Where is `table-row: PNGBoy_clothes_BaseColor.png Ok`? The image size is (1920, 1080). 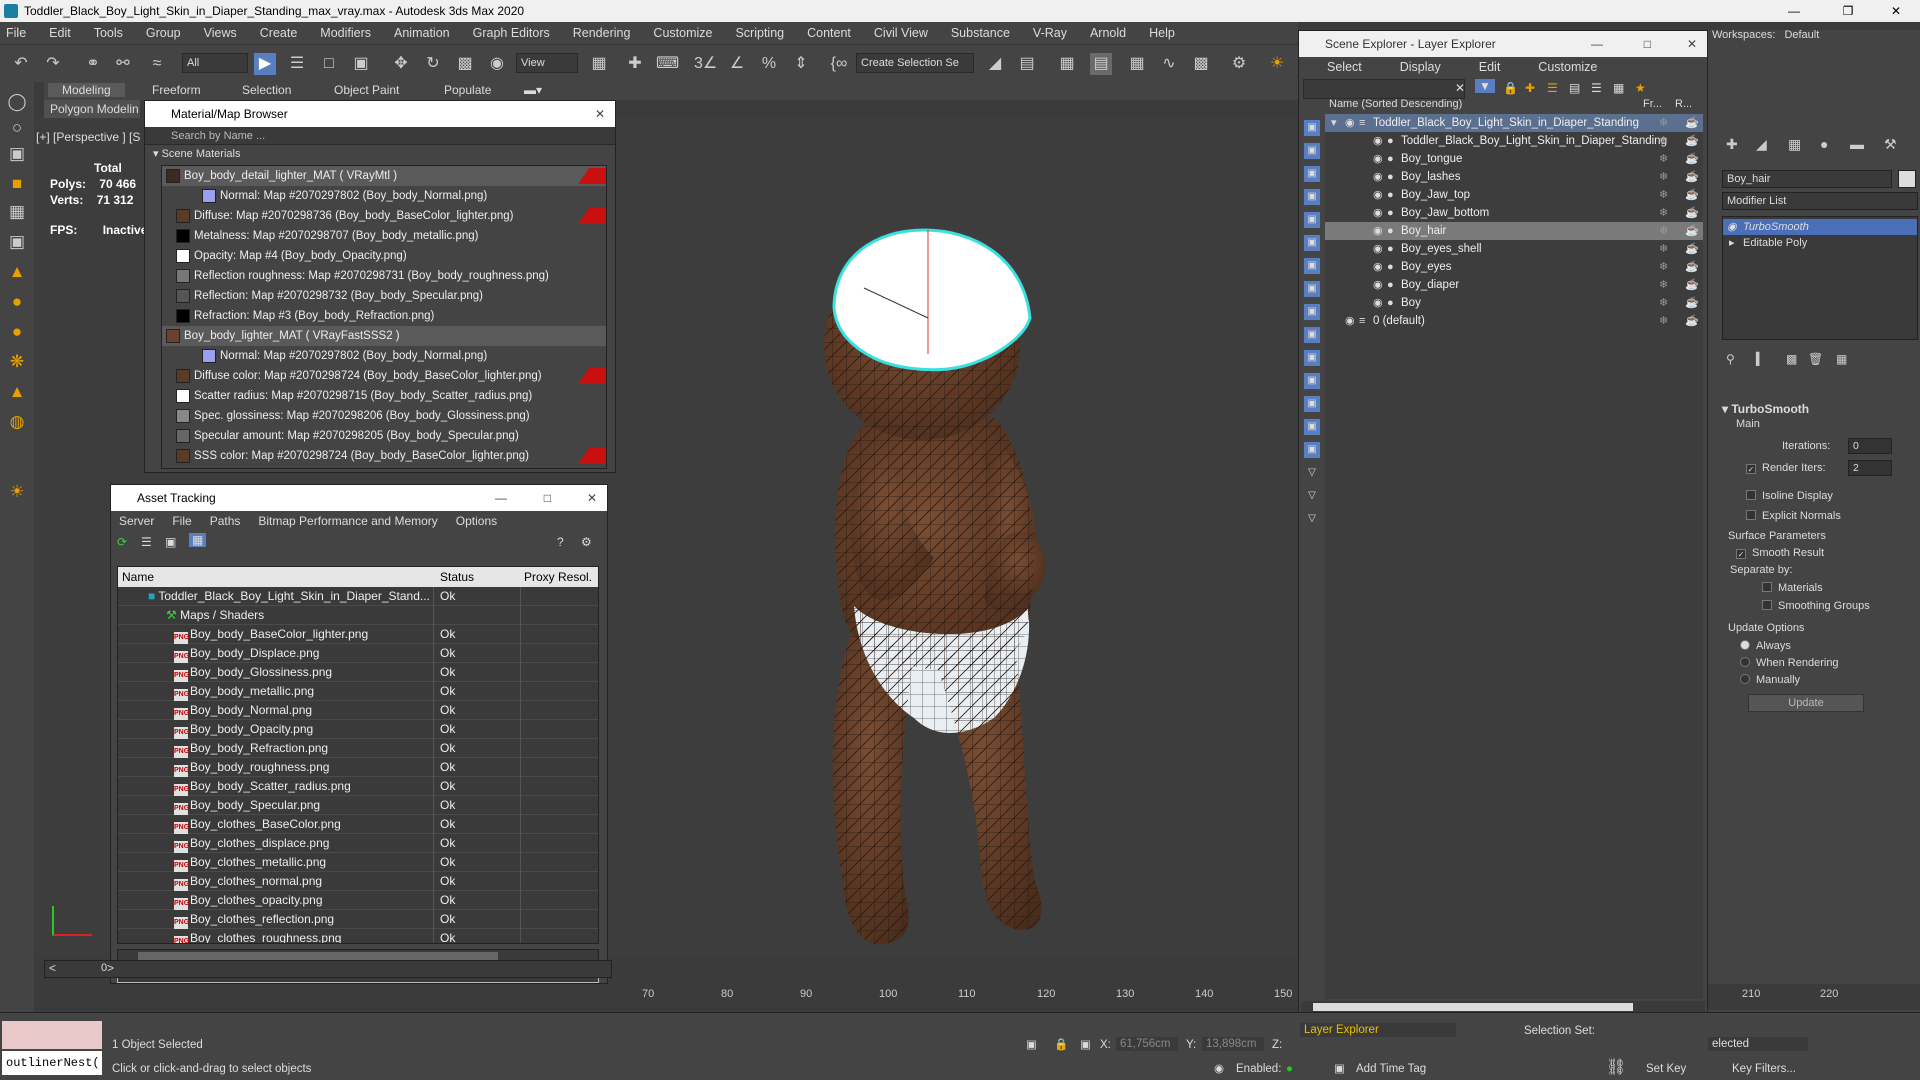
table-row: PNGBoy_clothes_BaseColor.png Ok is located at coordinates (358, 824).